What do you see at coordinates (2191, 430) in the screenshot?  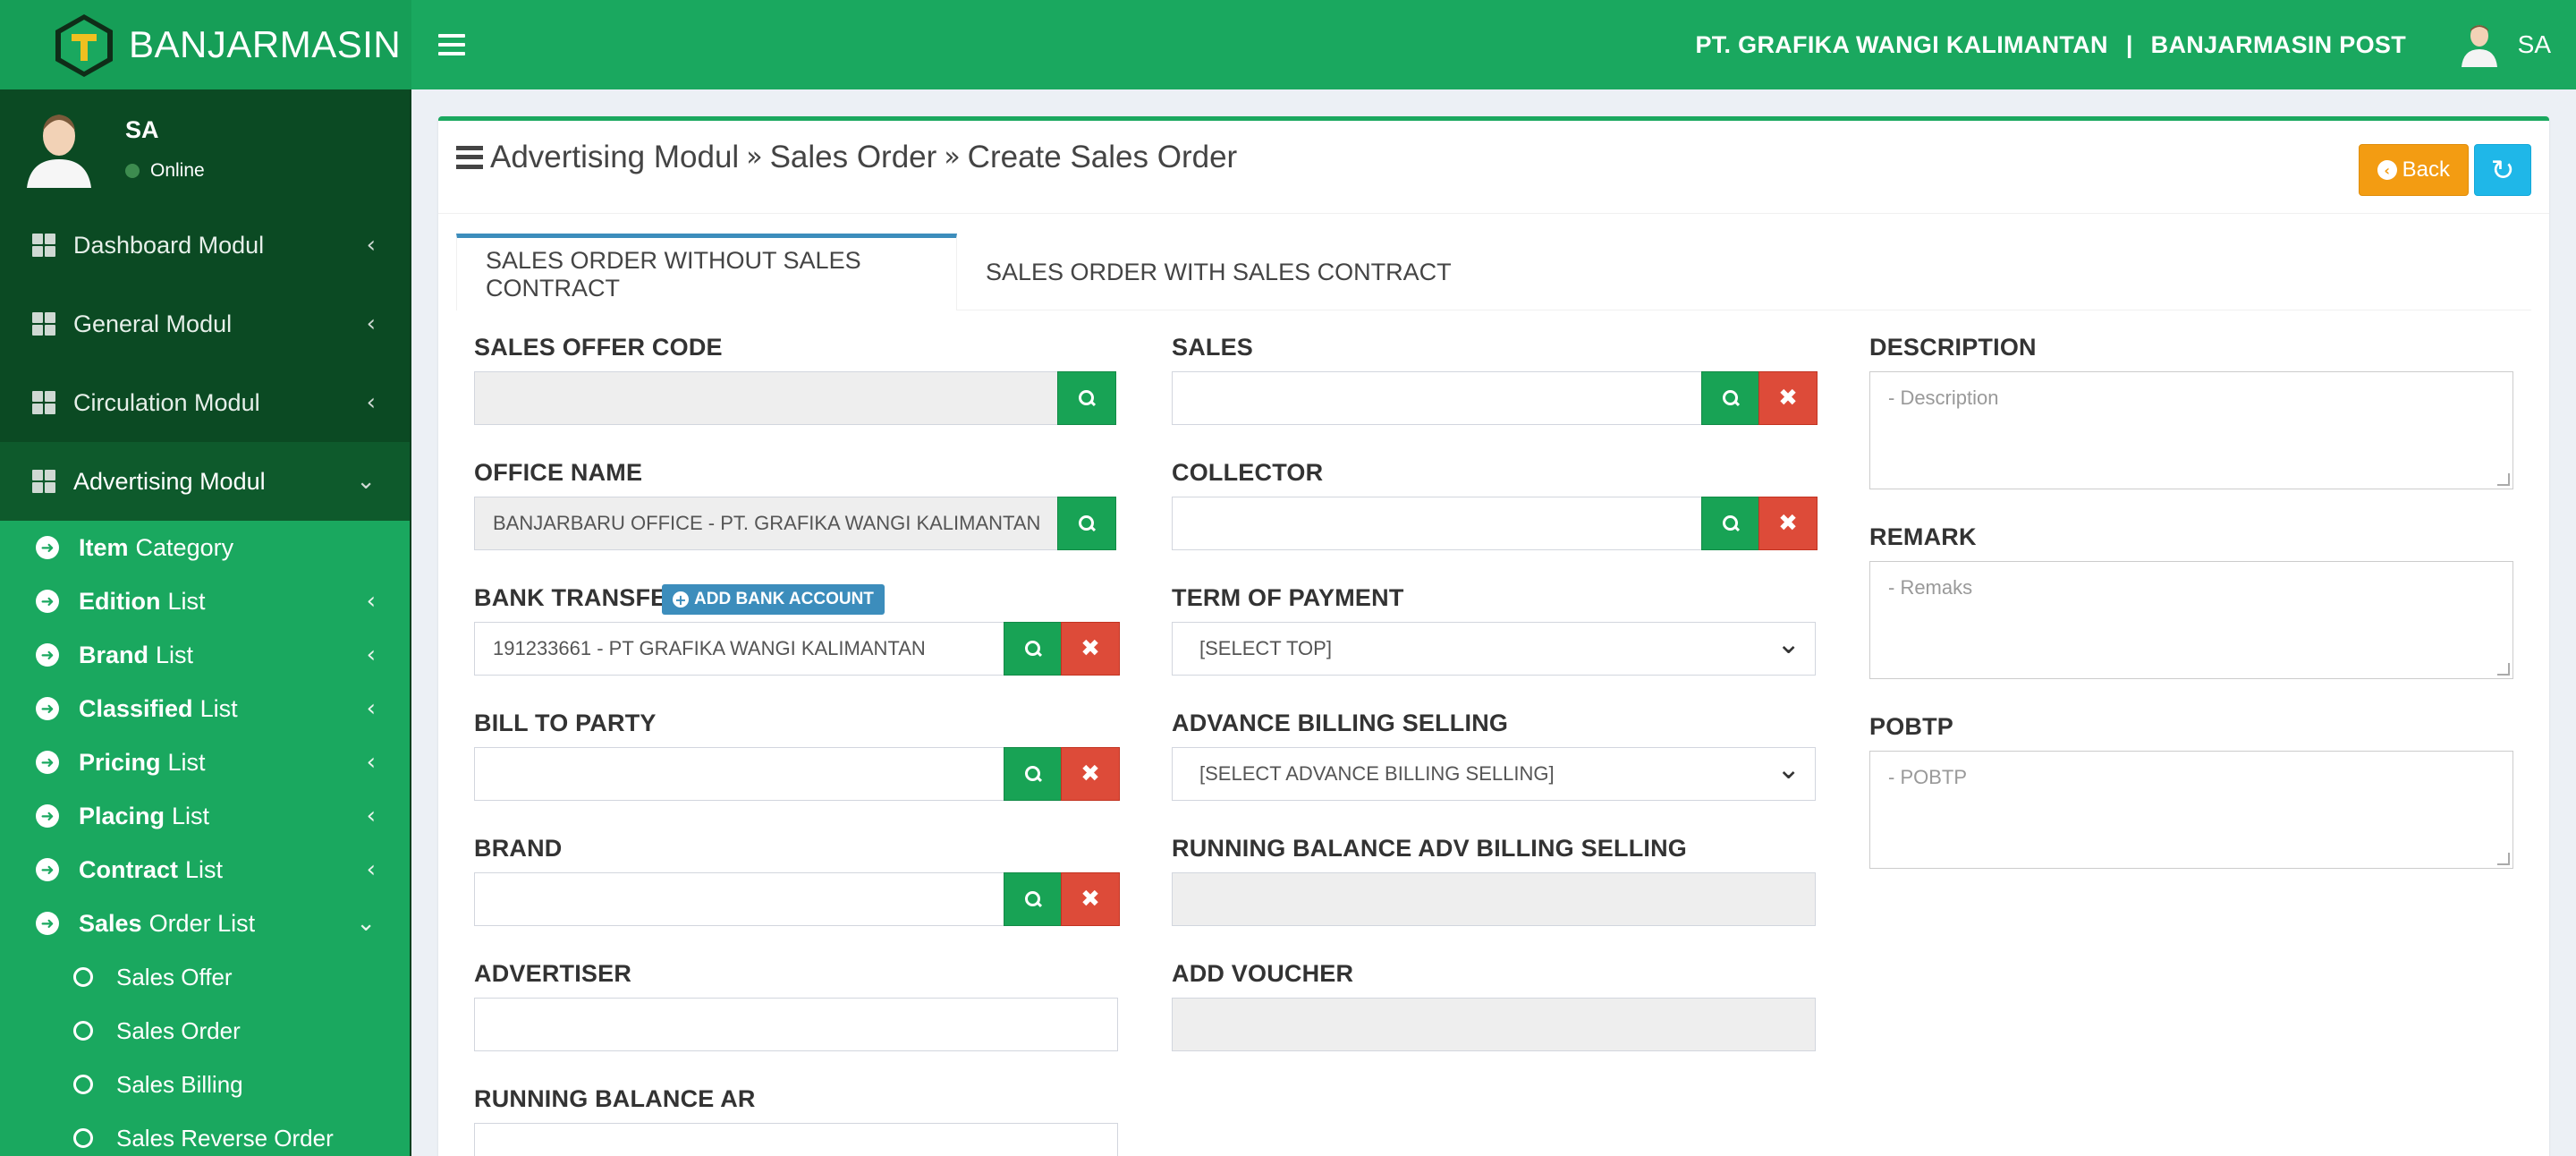 I see `description-textarea: - Description` at bounding box center [2191, 430].